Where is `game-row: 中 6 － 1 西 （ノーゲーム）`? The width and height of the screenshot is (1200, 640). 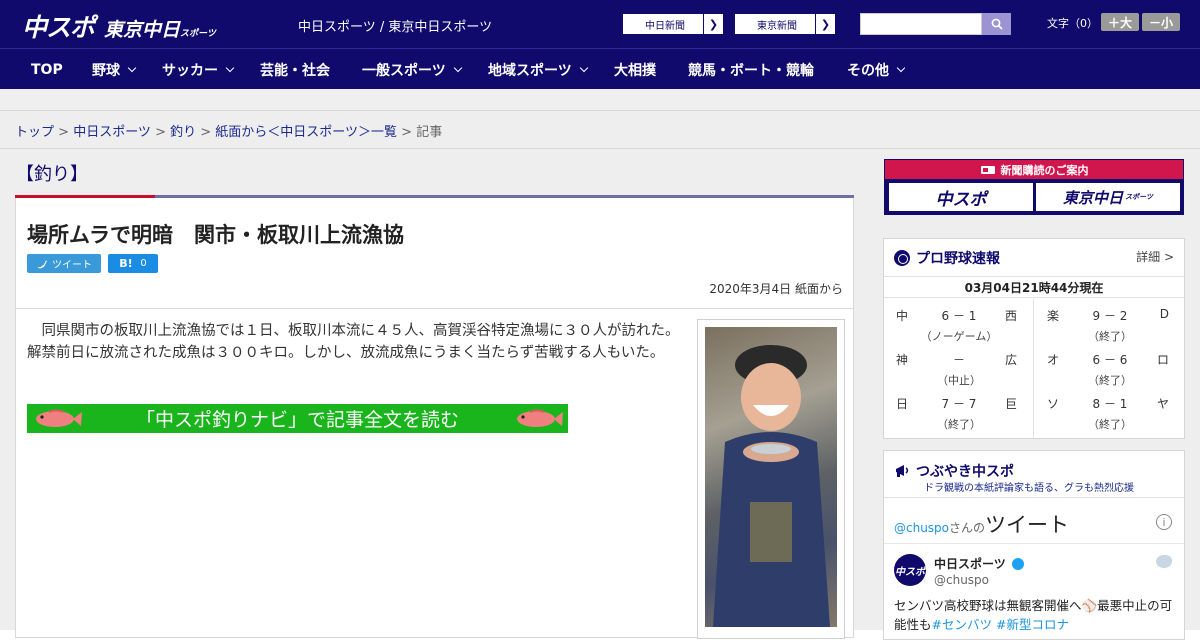 game-row: 中 6 － 1 西 （ノーゲーム） is located at coordinates (958, 321).